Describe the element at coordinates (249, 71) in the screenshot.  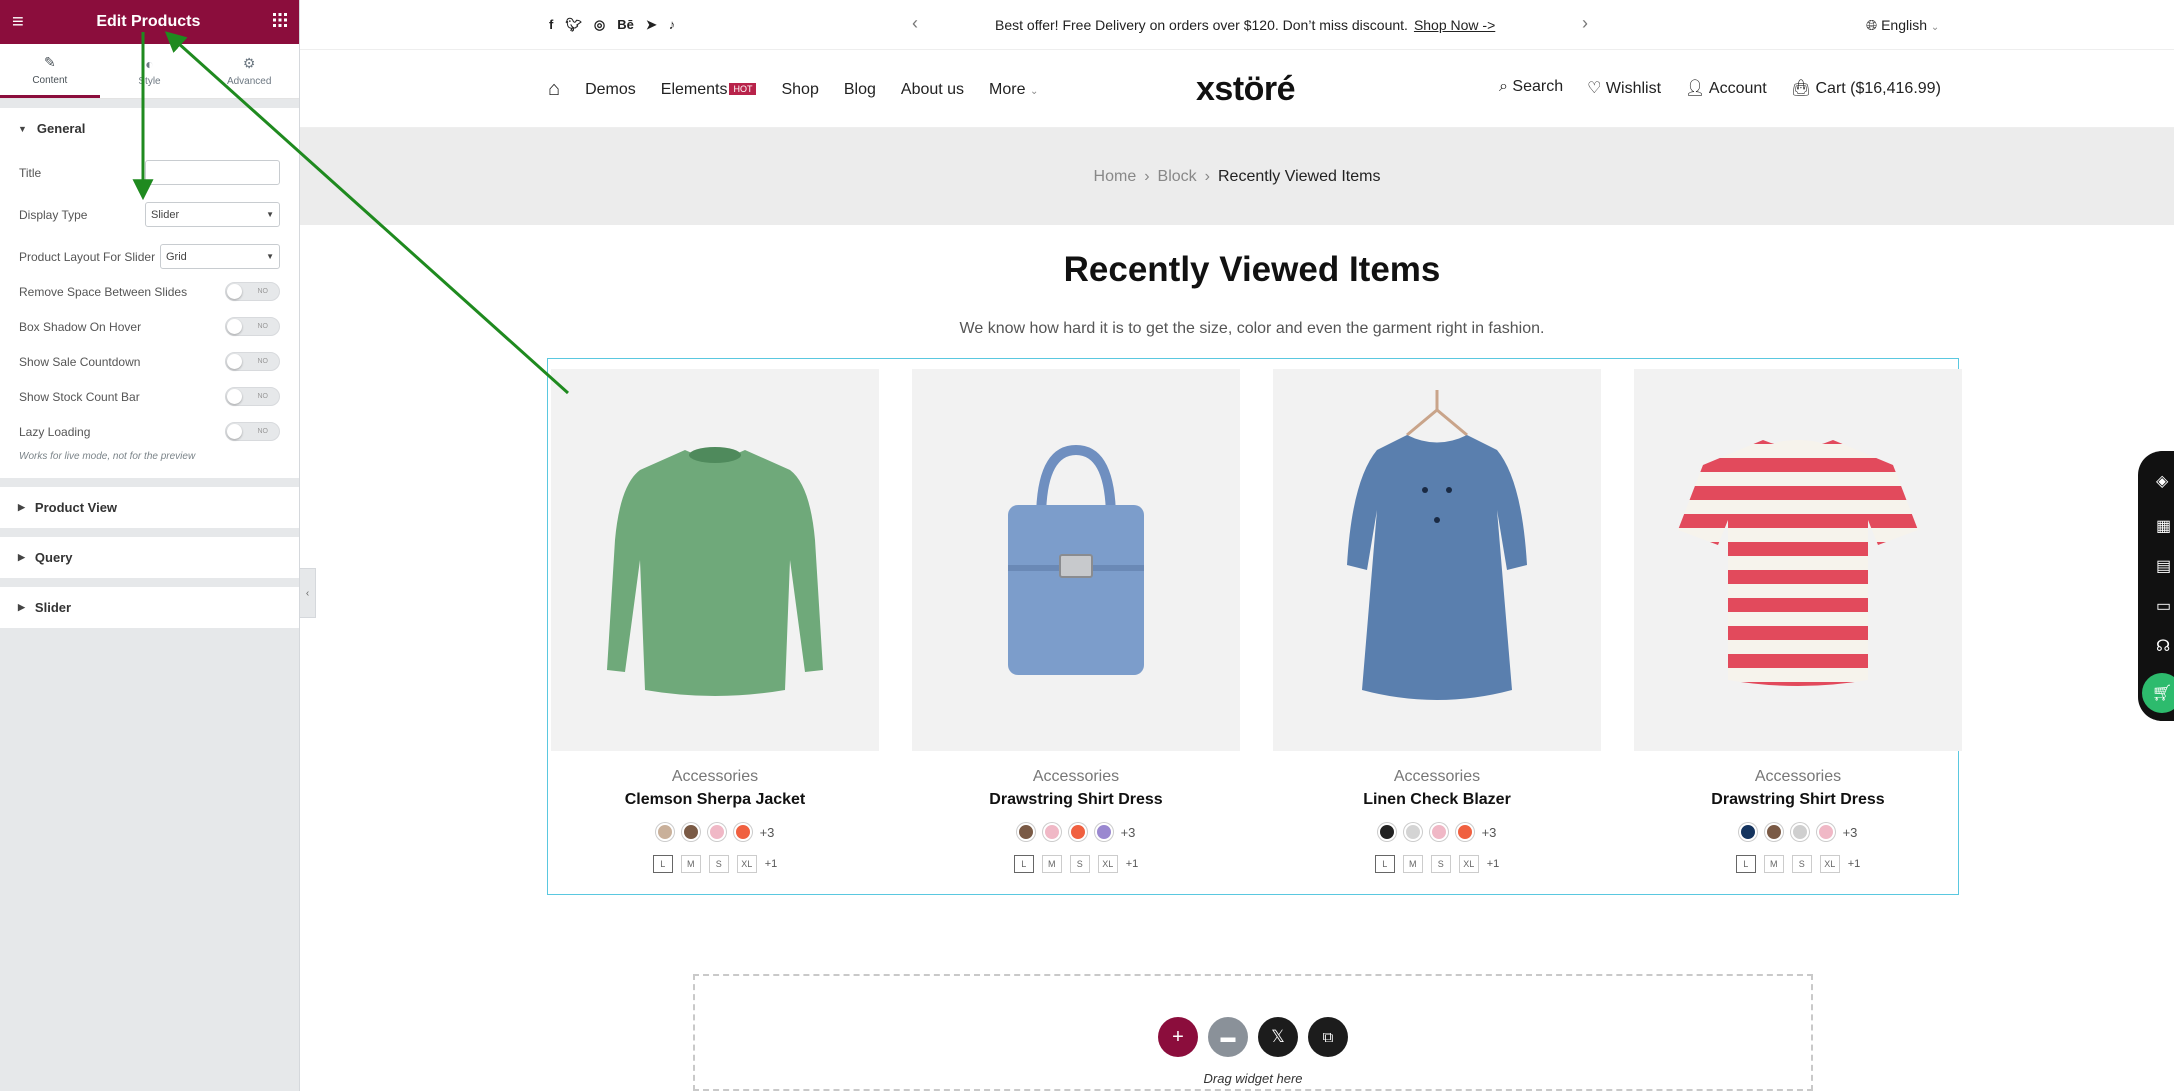
I see `tab-advanced: ⚙ Advanced` at that location.